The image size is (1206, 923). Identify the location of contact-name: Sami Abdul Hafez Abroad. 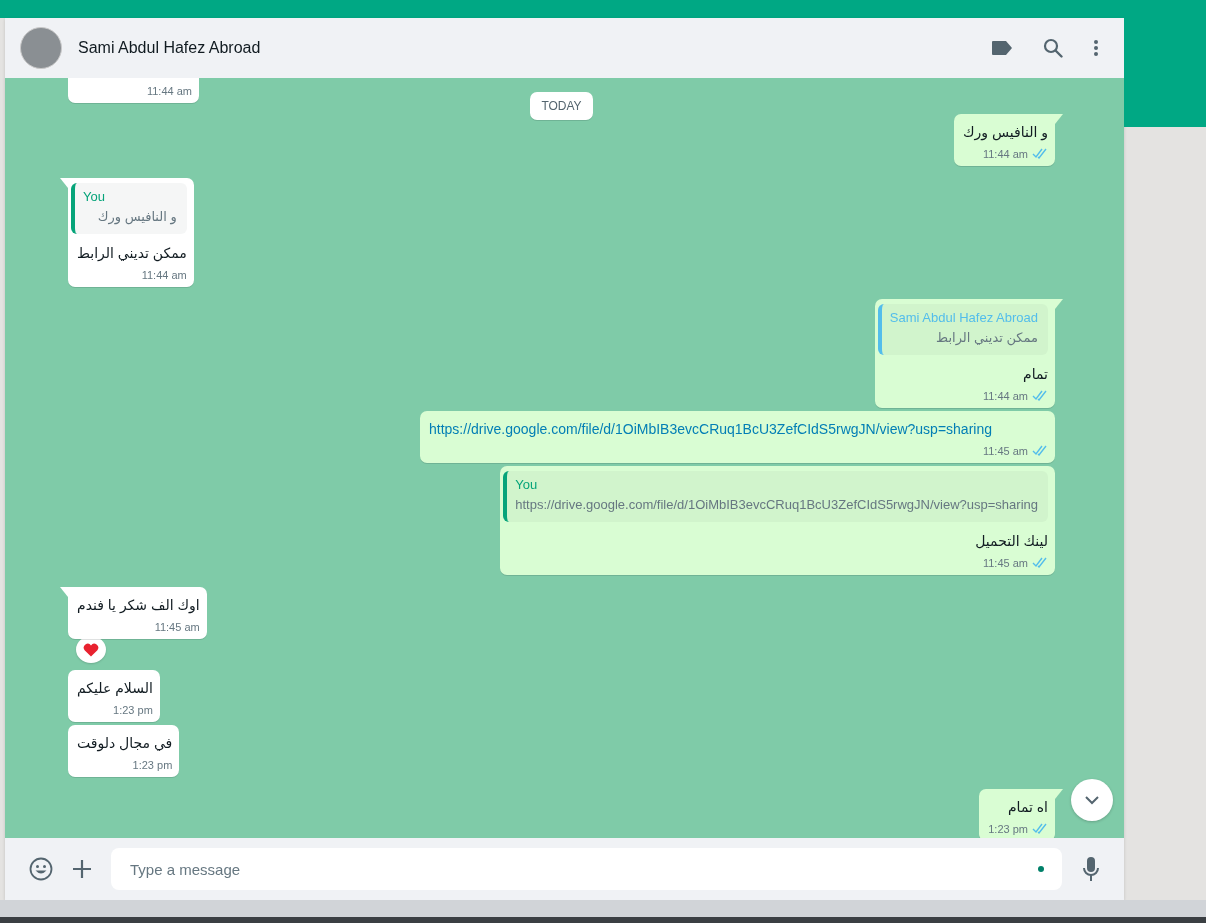
(534, 48).